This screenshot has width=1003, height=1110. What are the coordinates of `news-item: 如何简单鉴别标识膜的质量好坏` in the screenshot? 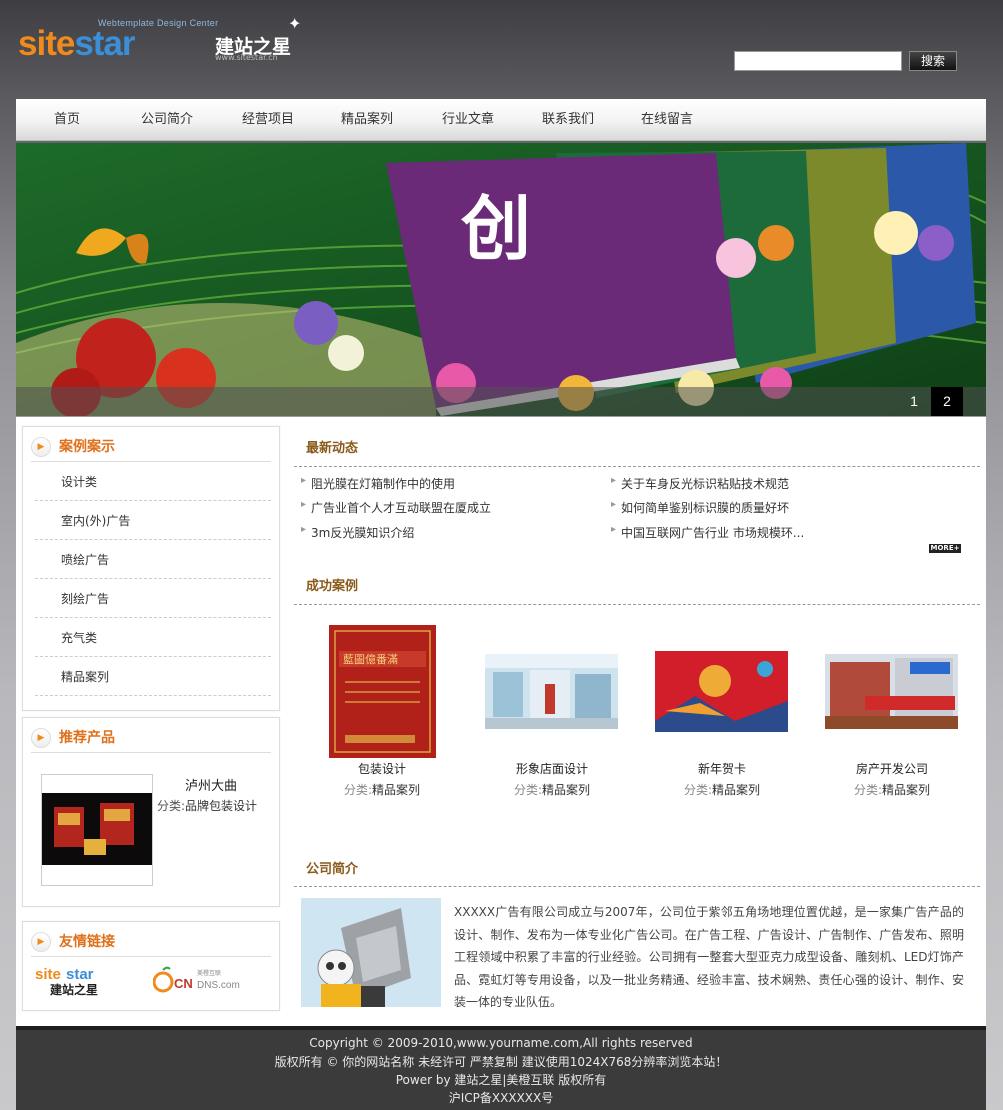 It's located at (700, 507).